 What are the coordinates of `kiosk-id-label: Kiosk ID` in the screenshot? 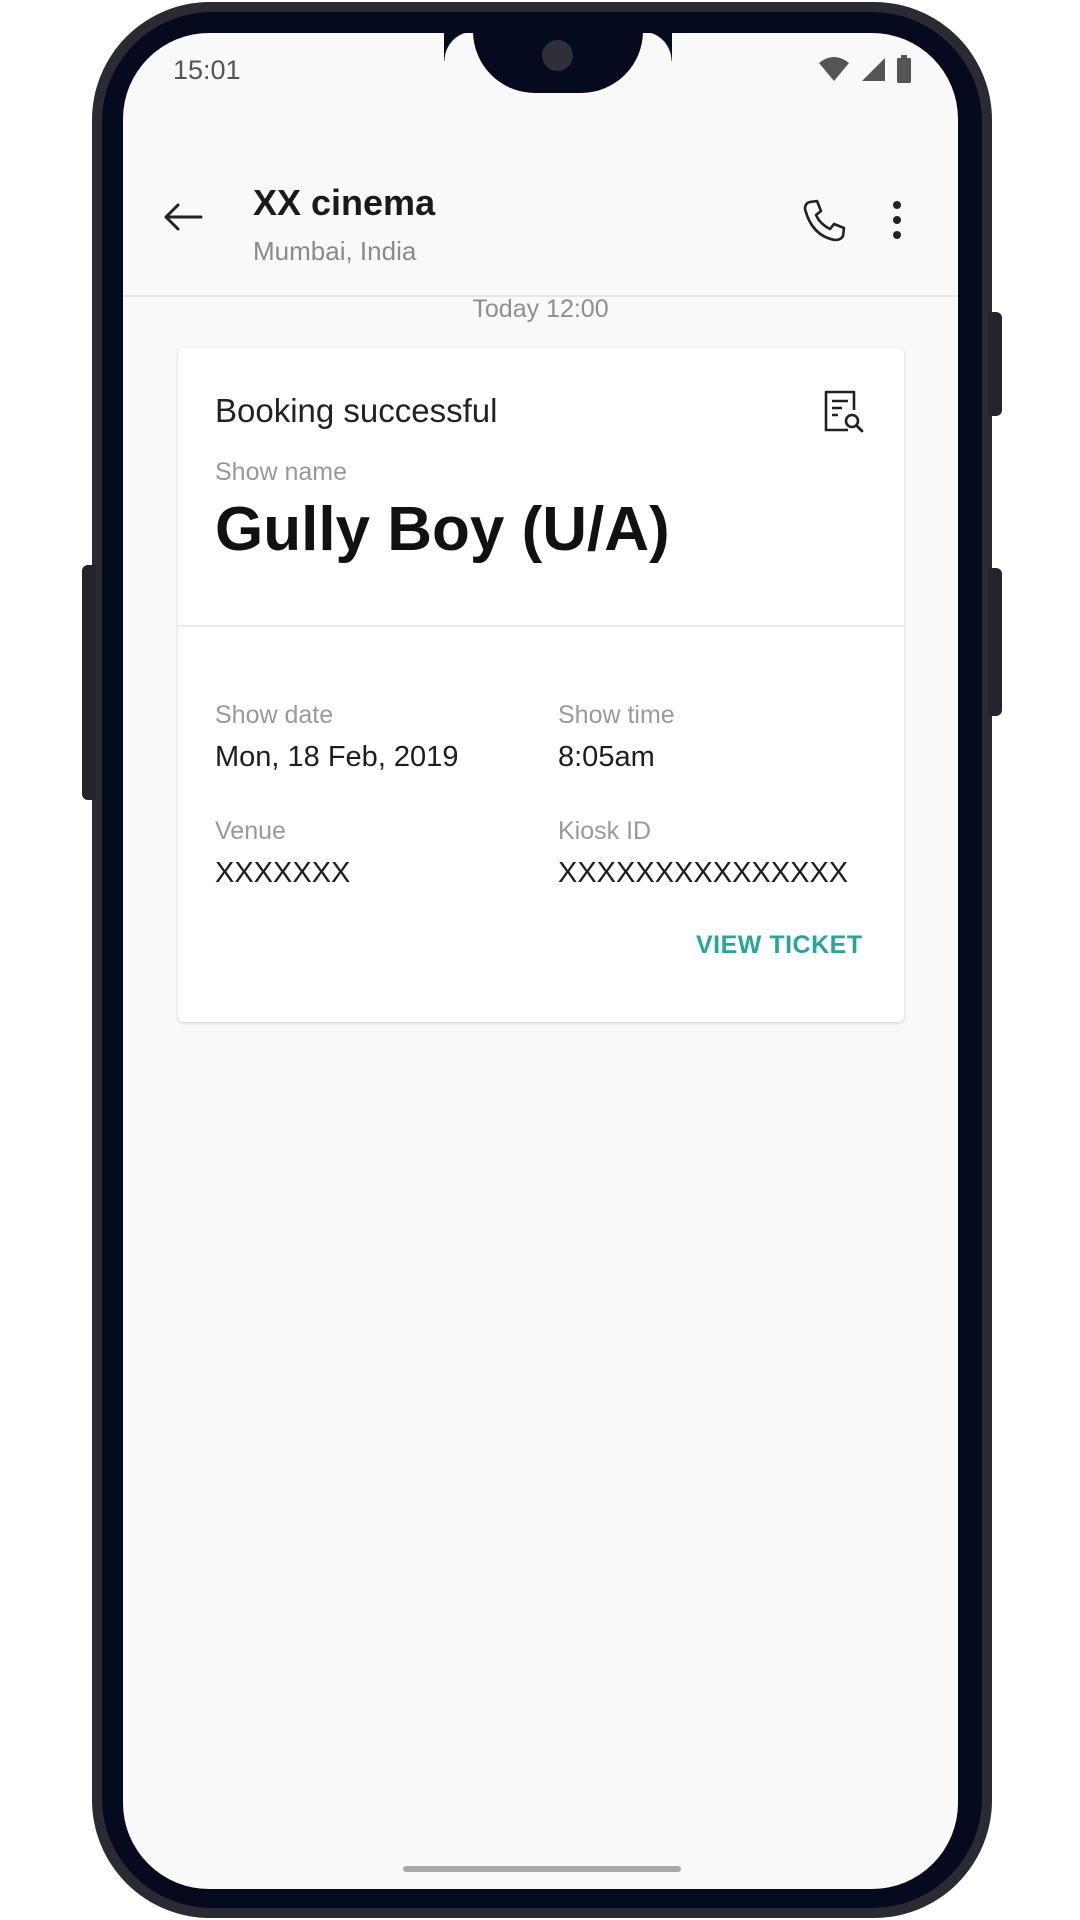 It's located at (605, 831).